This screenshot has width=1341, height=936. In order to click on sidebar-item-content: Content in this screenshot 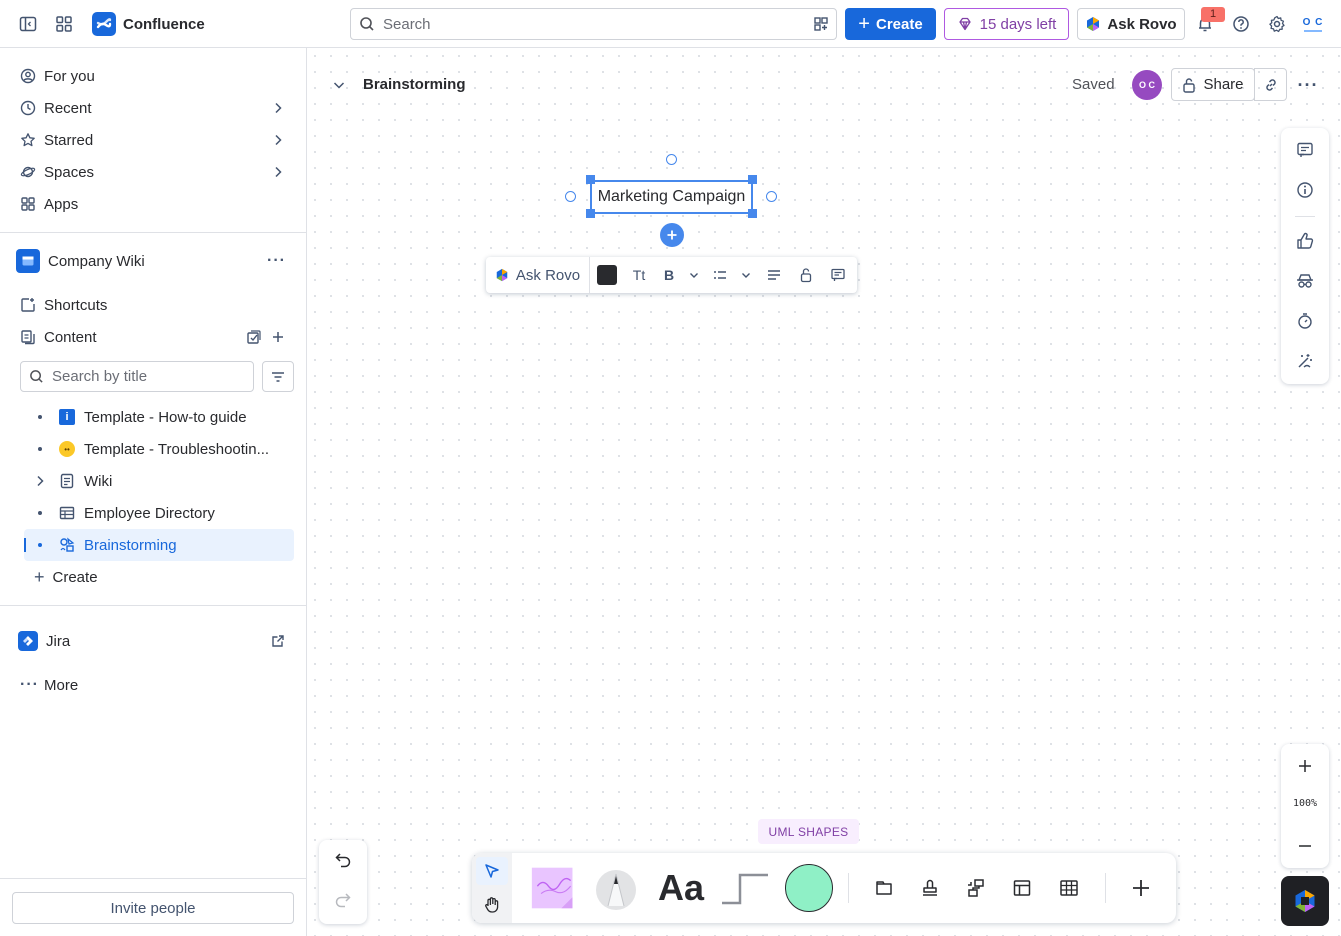, I will do `click(153, 337)`.